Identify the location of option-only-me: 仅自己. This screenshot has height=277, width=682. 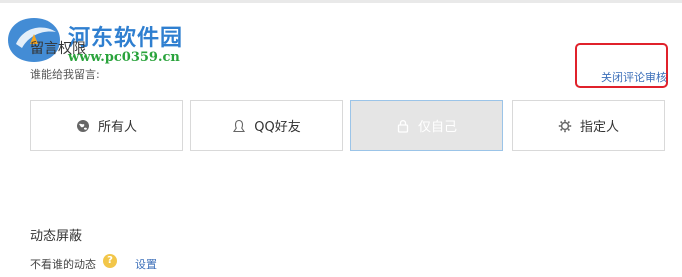
(426, 125).